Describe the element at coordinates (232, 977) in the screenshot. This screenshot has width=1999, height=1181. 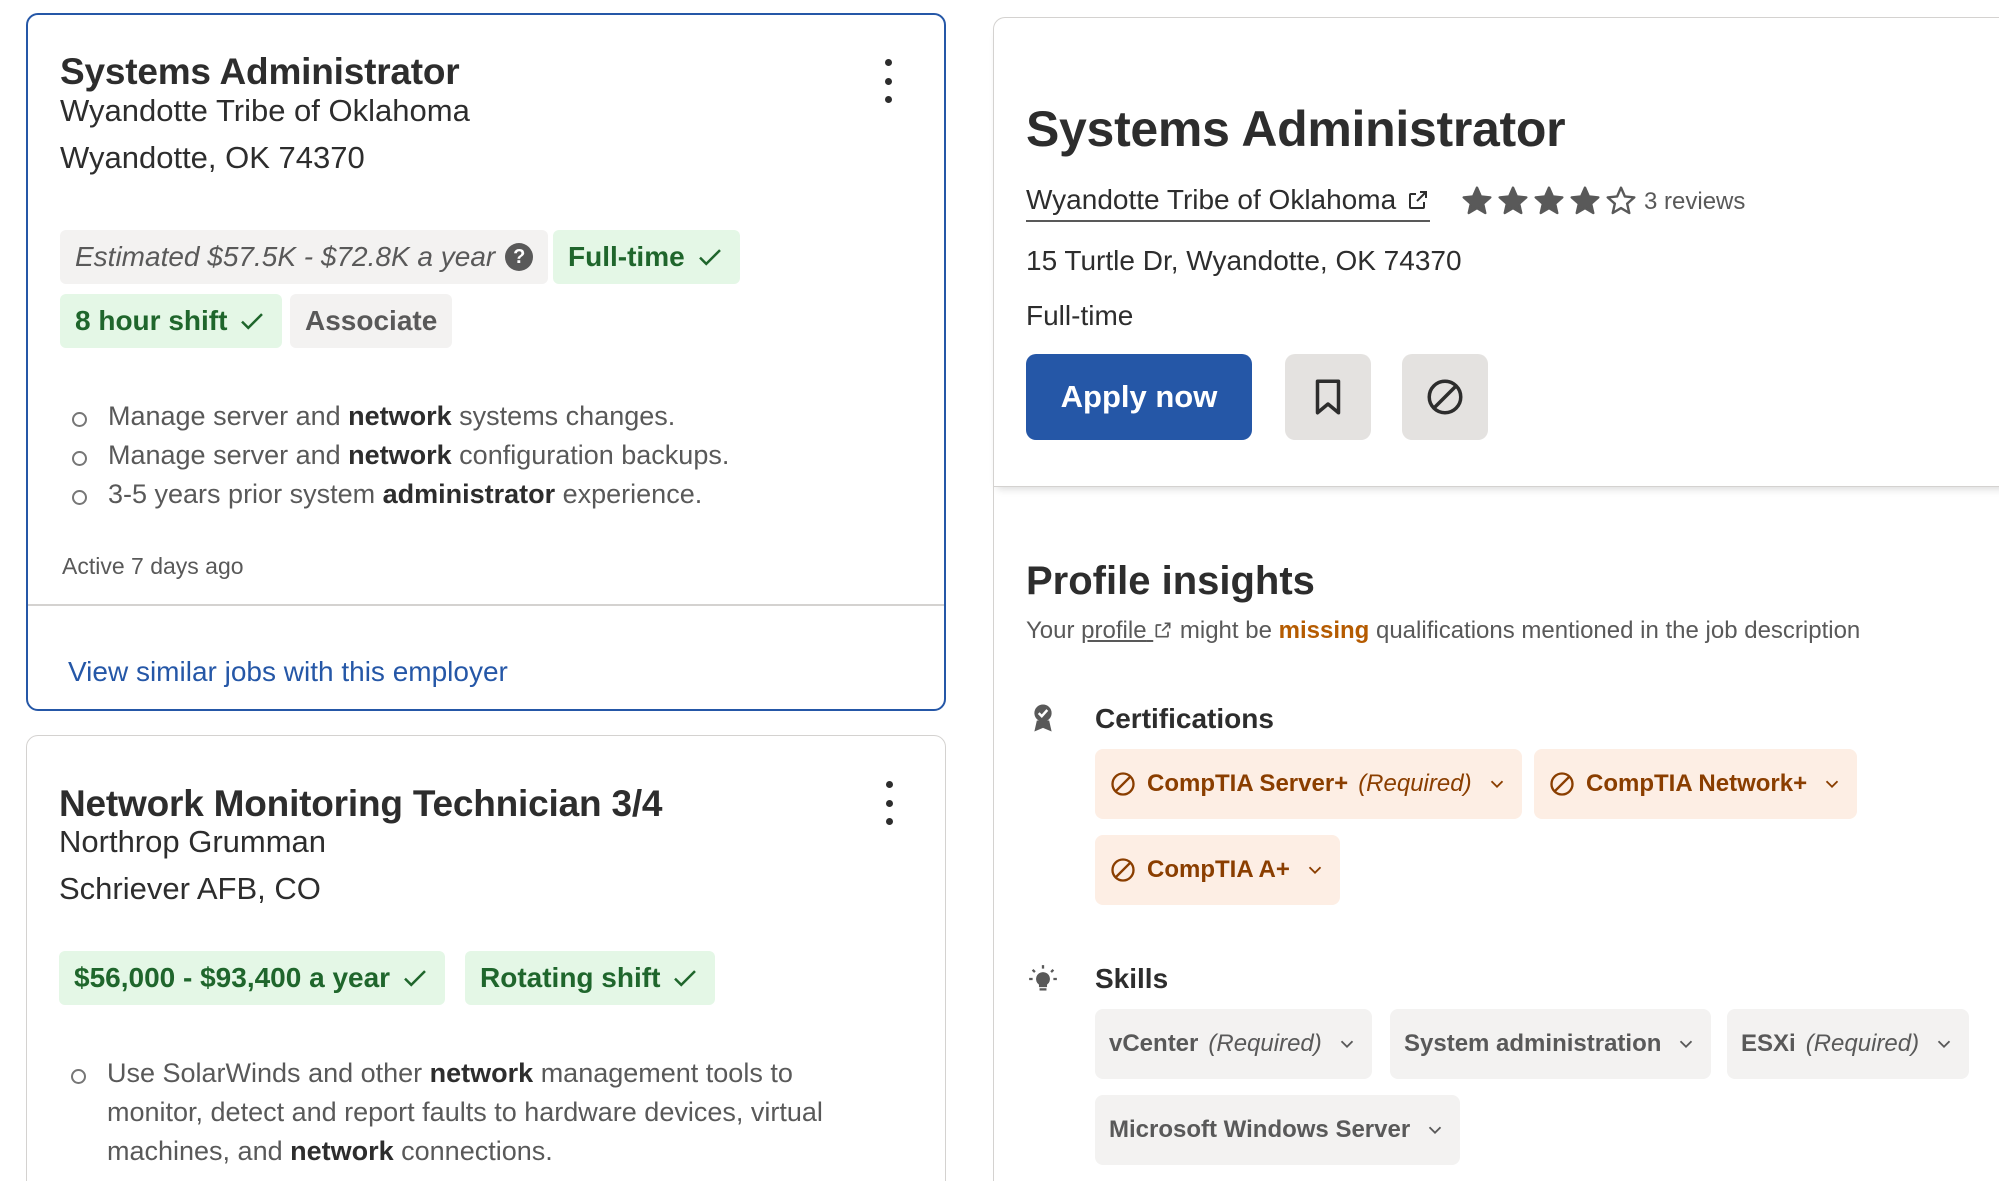
I see `salary-text: $56,000 - $93,400 a year` at that location.